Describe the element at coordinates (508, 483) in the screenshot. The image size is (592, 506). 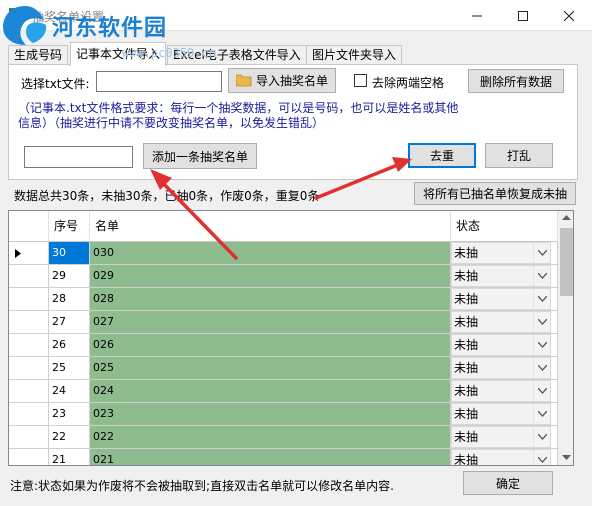
I see `ok-button: 确定` at that location.